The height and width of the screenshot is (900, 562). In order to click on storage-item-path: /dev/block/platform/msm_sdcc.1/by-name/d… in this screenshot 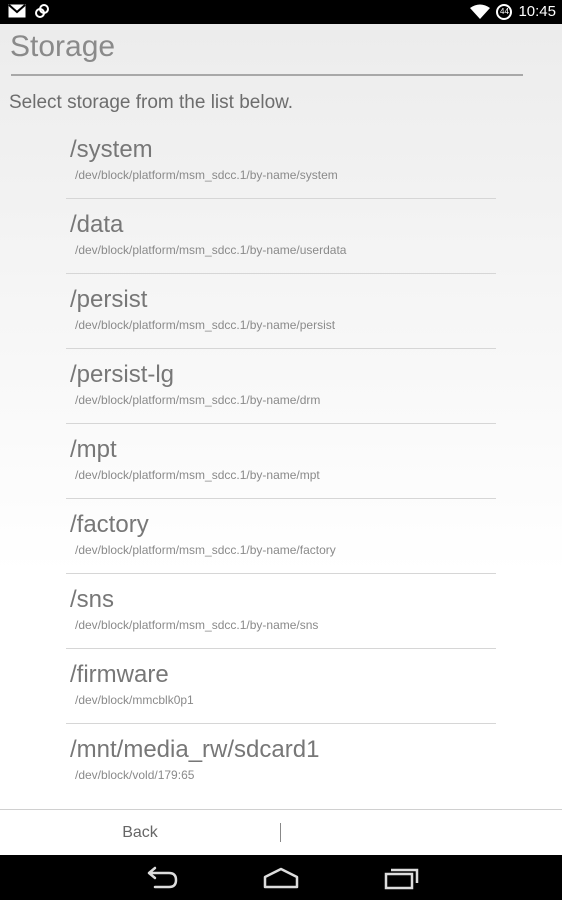, I will do `click(198, 400)`.